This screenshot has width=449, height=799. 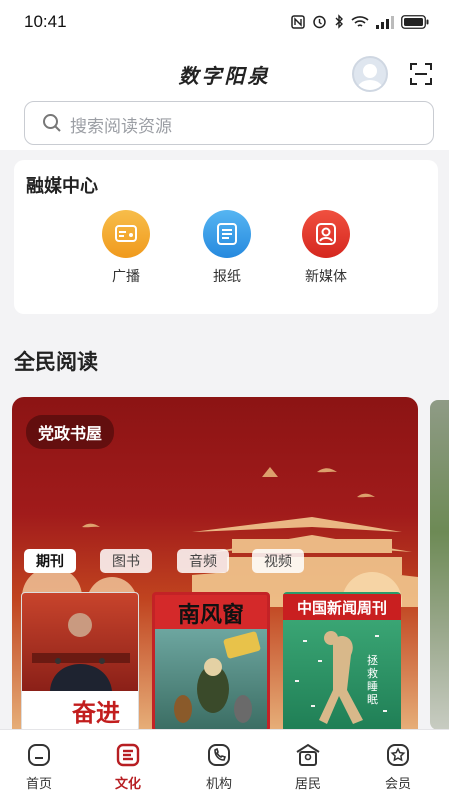 What do you see at coordinates (219, 755) in the screenshot?
I see `institution-icon` at bounding box center [219, 755].